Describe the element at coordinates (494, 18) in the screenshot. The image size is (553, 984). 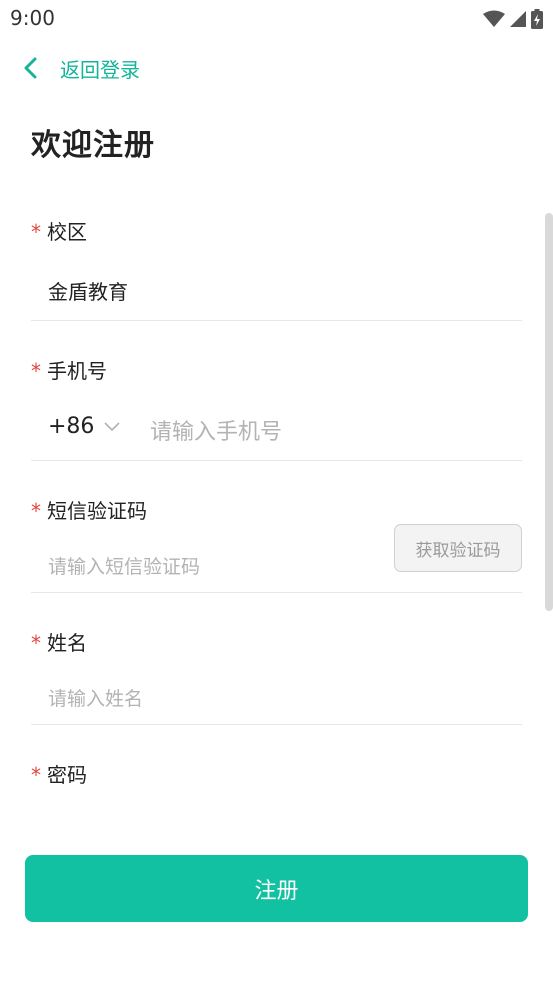
I see `wifi-icon` at that location.